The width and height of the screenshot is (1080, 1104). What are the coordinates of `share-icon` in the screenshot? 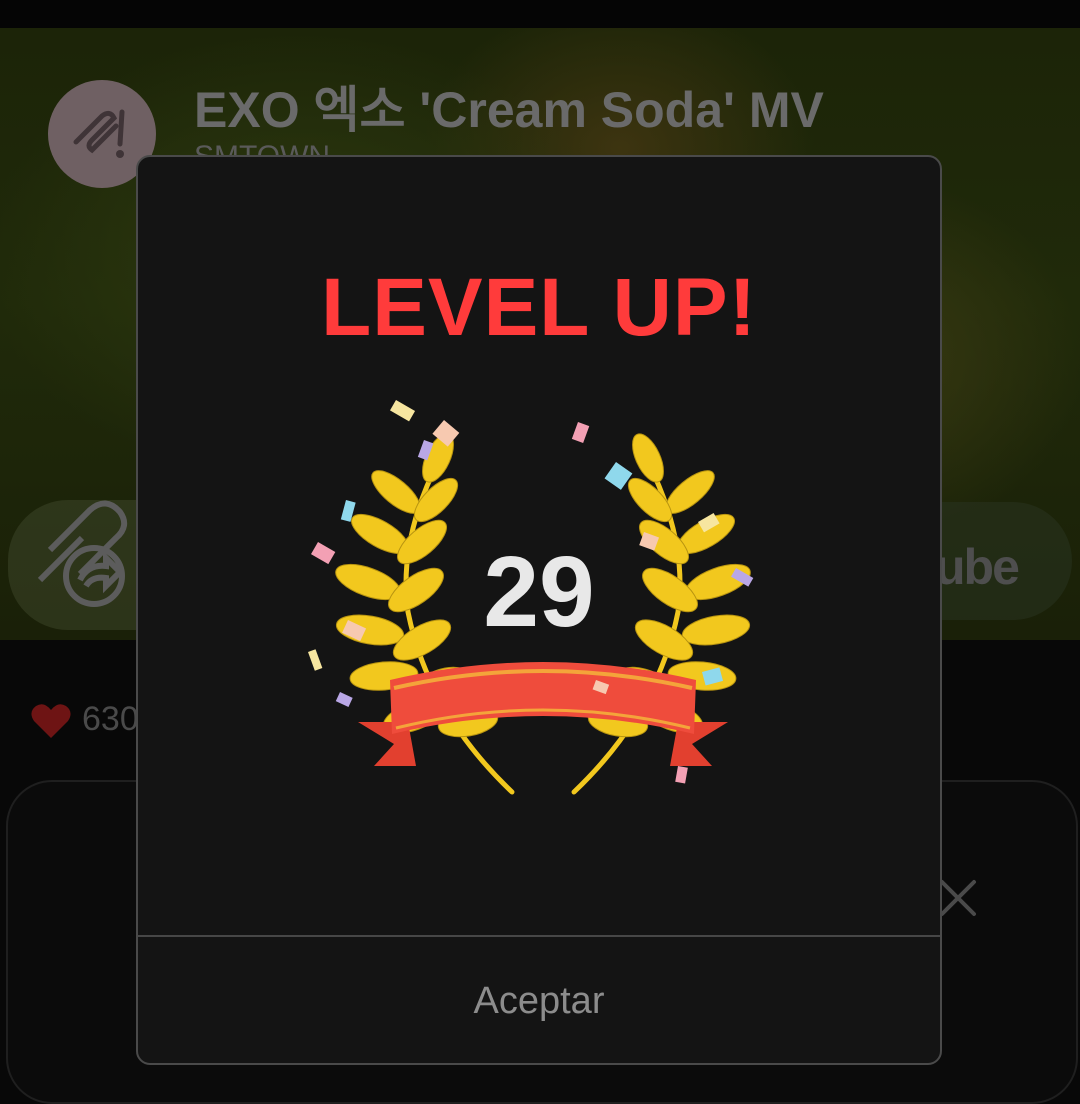 It's located at (82, 553).